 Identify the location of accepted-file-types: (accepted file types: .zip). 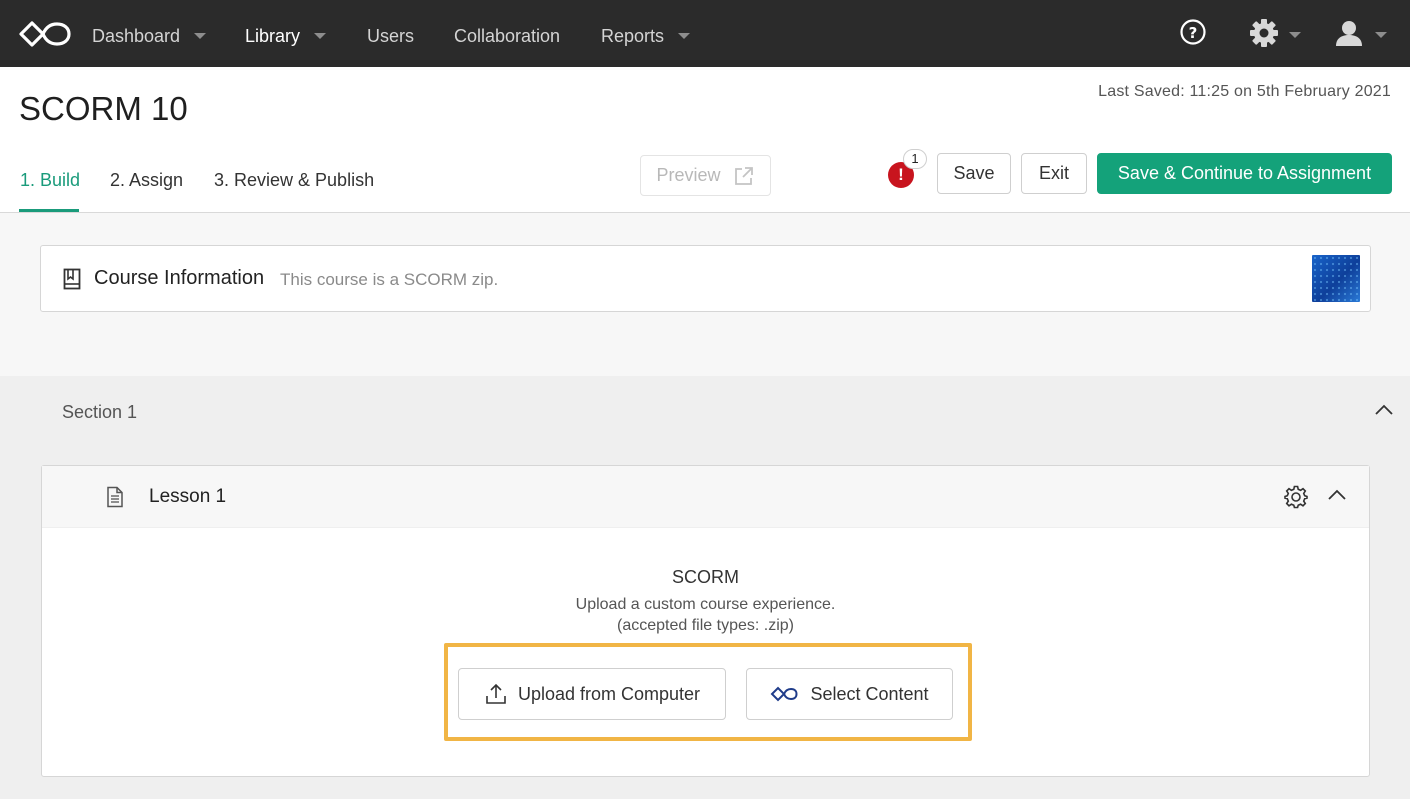
(705, 625).